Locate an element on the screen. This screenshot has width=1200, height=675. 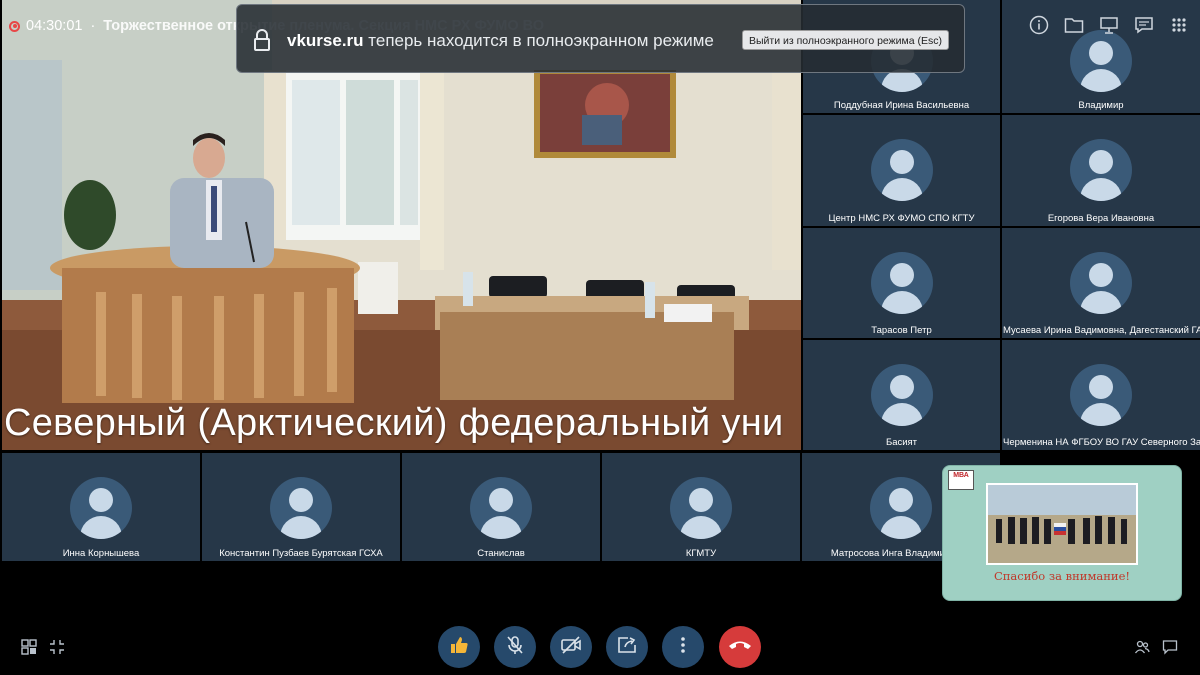
thumbs-up-icon is located at coordinates (459, 647).